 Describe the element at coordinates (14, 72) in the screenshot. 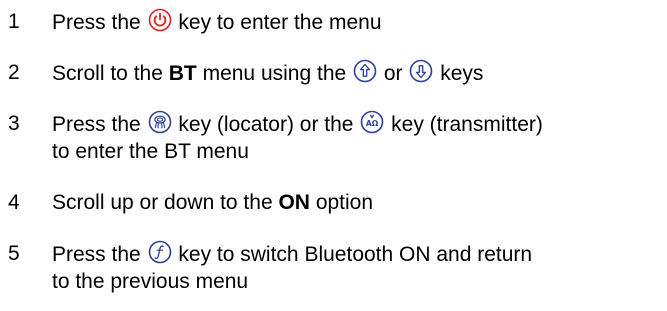

I see `step-number: 2` at that location.